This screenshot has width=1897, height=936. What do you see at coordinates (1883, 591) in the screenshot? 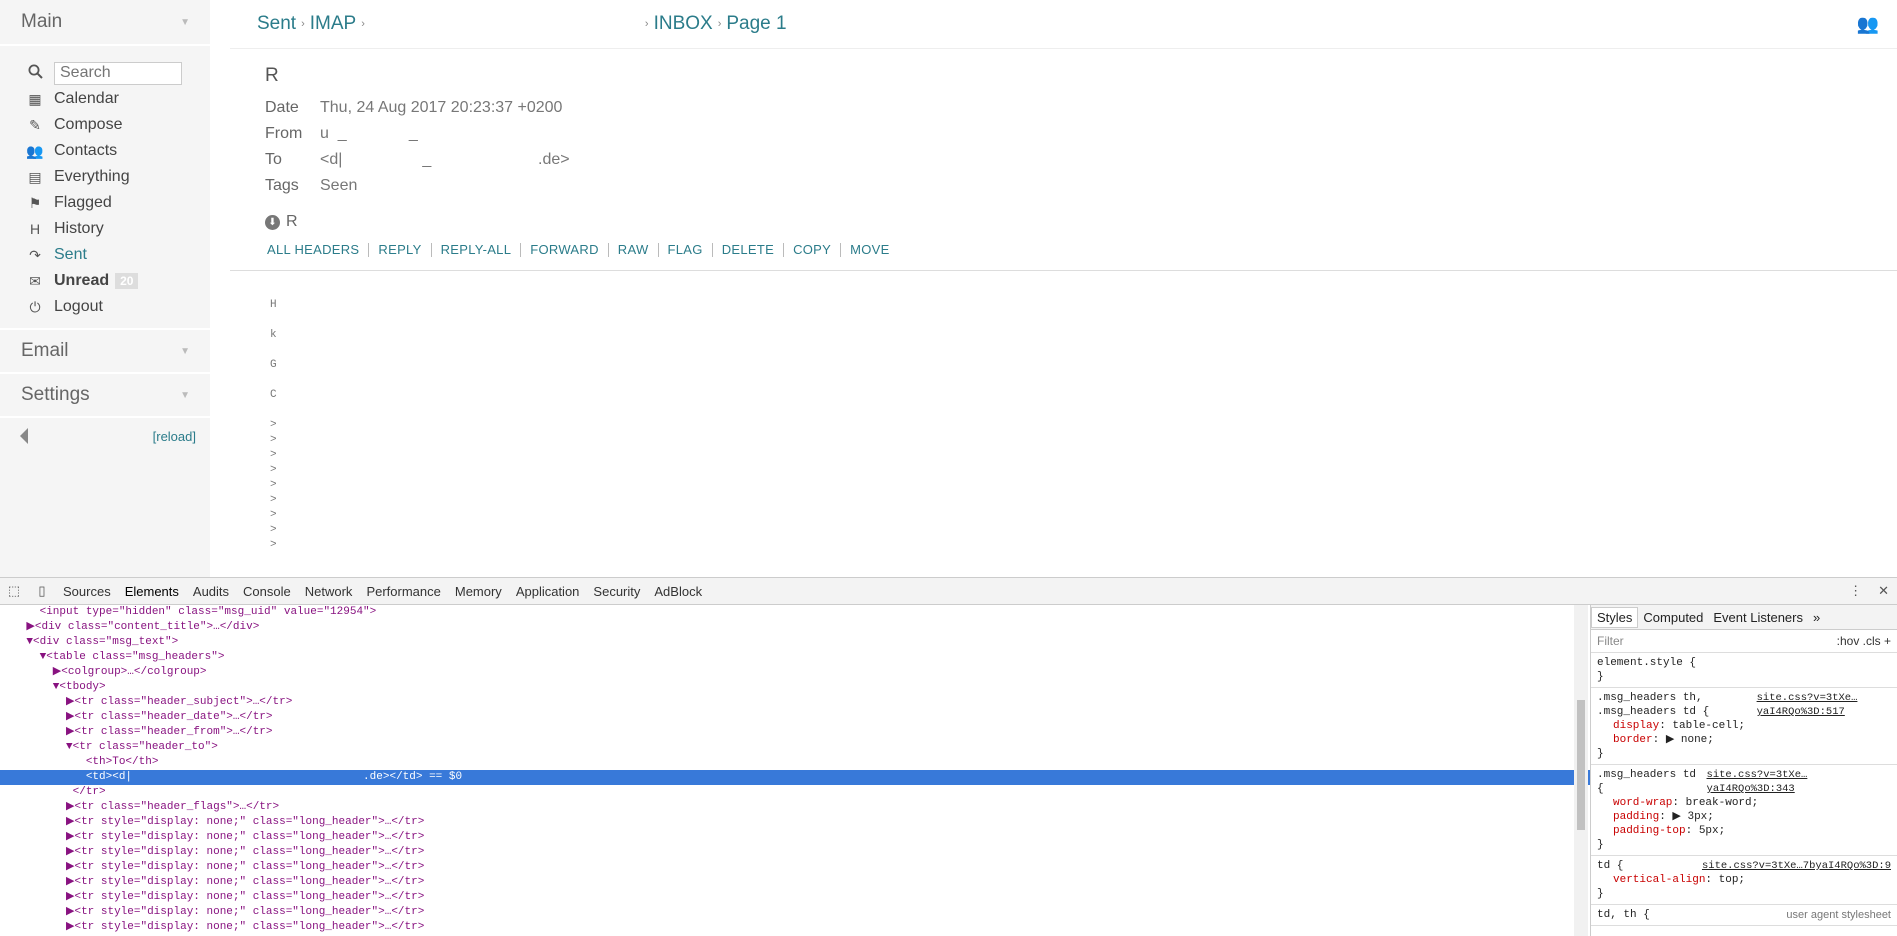
I see `close-icon: ✕` at bounding box center [1883, 591].